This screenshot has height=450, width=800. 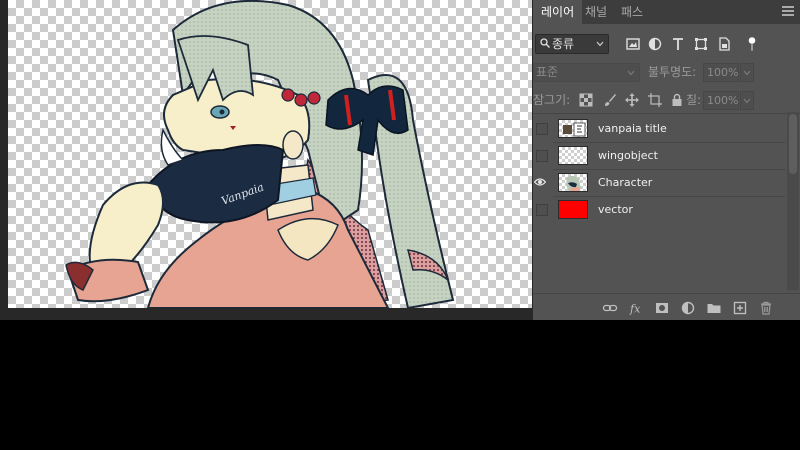 I want to click on fill-field: 100%, so click(x=721, y=100).